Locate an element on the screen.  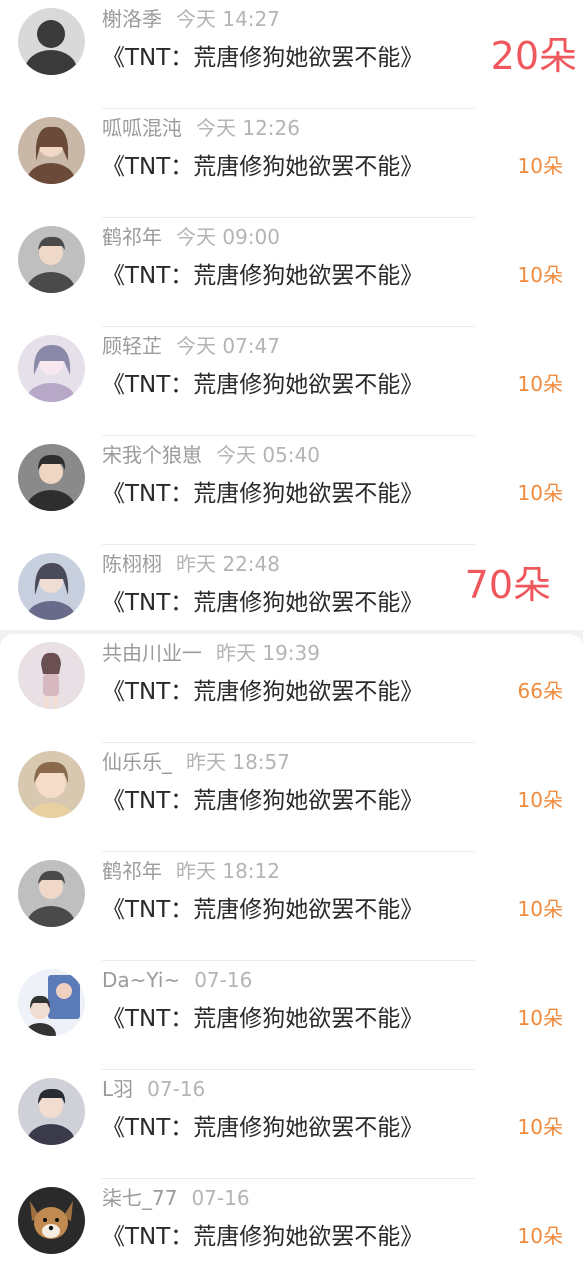
list-item: 陈栩栩 昨天 22:48 《TNT：荒唐修狗她欲罢不能》 70朵 is located at coordinates (291, 587).